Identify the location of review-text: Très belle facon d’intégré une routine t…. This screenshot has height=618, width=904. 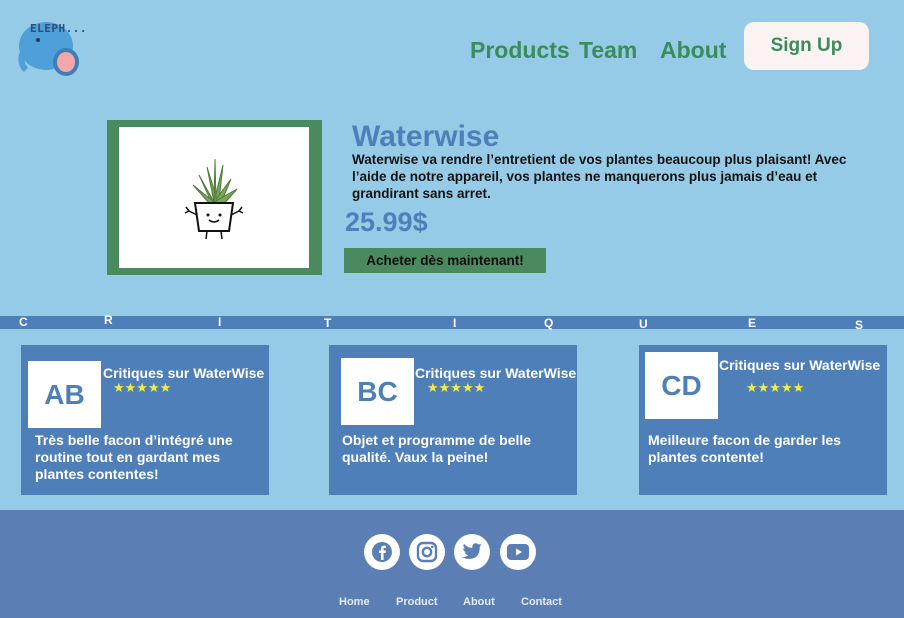
(134, 457).